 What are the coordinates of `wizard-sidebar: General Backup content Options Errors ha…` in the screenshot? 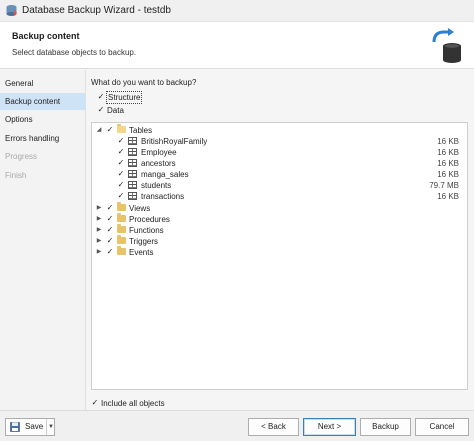 It's located at (43, 240).